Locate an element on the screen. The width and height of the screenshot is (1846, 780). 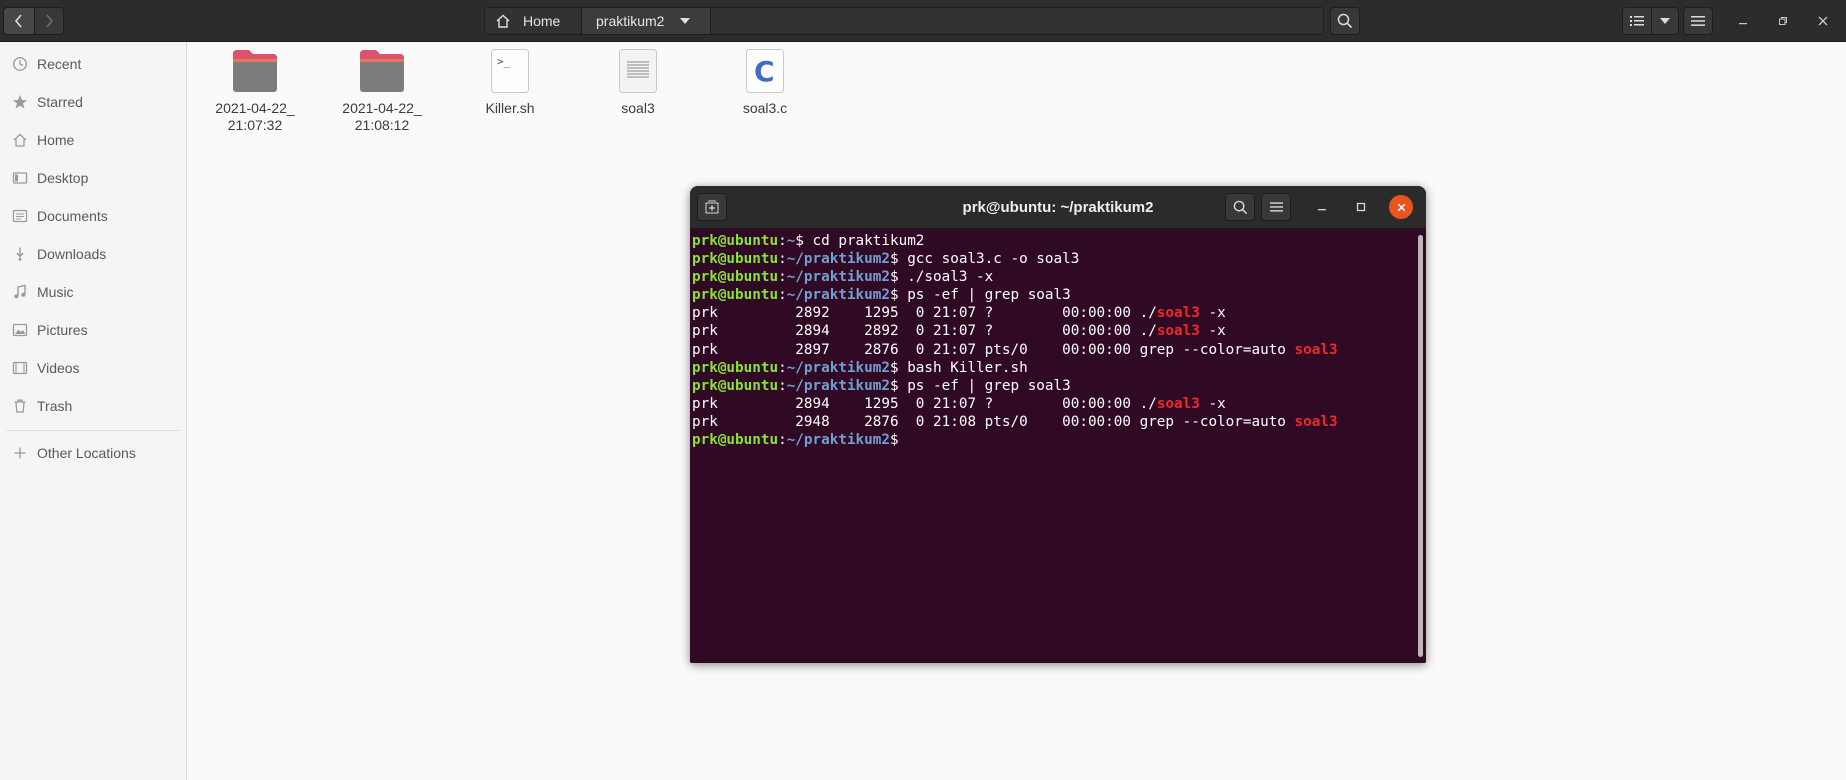
sidebar-item-label: Documents is located at coordinates (72, 216).